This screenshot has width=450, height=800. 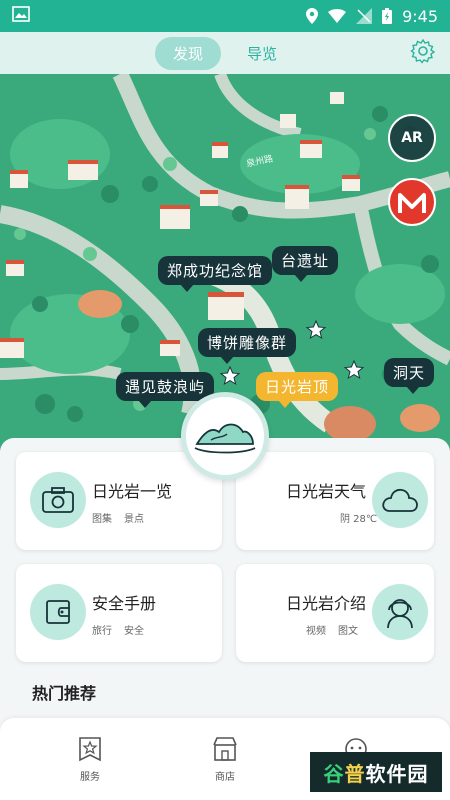 What do you see at coordinates (297, 387) in the screenshot?
I see `poi-label: 日光岩顶` at bounding box center [297, 387].